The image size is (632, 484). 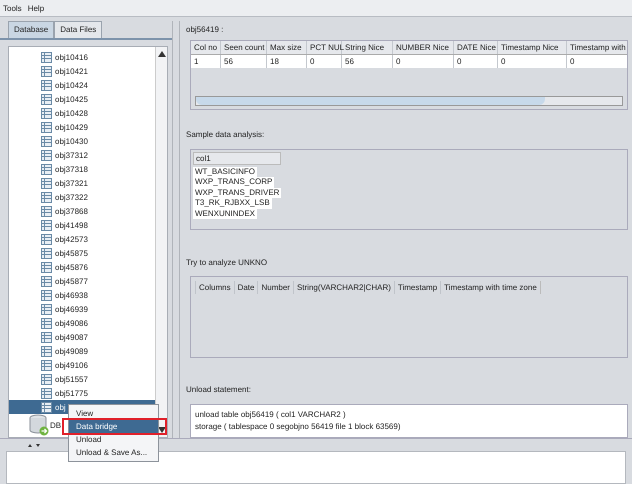 What do you see at coordinates (233, 182) in the screenshot?
I see `list-value: WXP_TRANS_CORP` at bounding box center [233, 182].